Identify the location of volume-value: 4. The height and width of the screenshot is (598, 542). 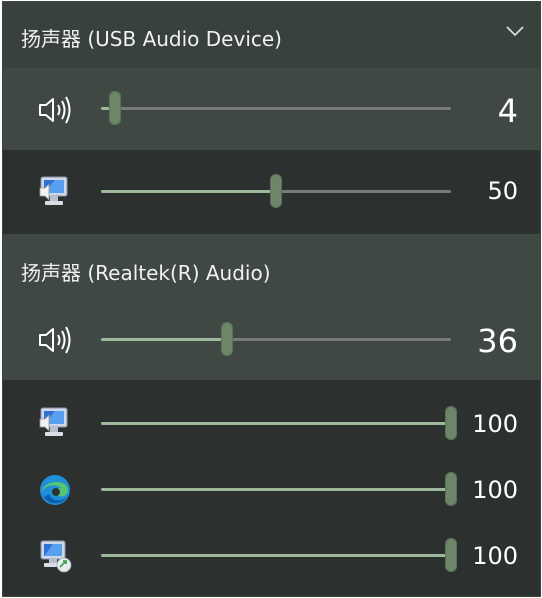
(507, 111).